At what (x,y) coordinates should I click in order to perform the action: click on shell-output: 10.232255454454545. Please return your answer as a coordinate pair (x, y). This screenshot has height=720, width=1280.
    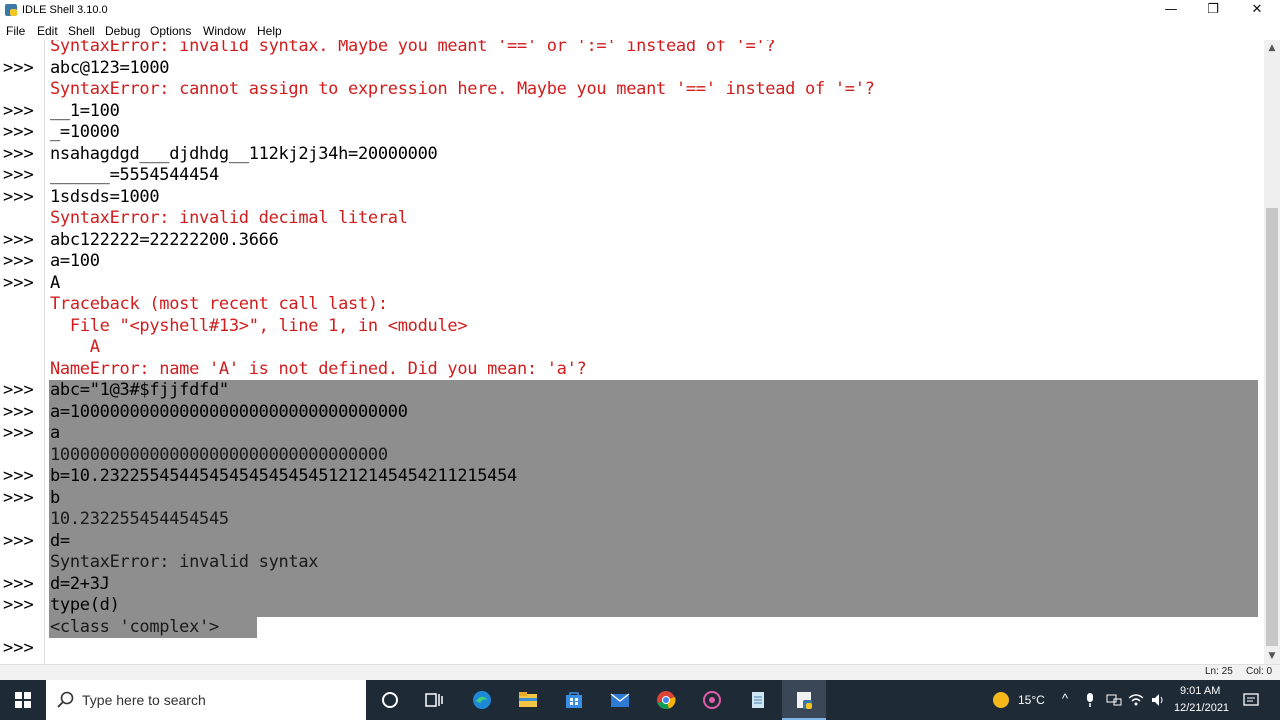
    Looking at the image, I should click on (139, 519).